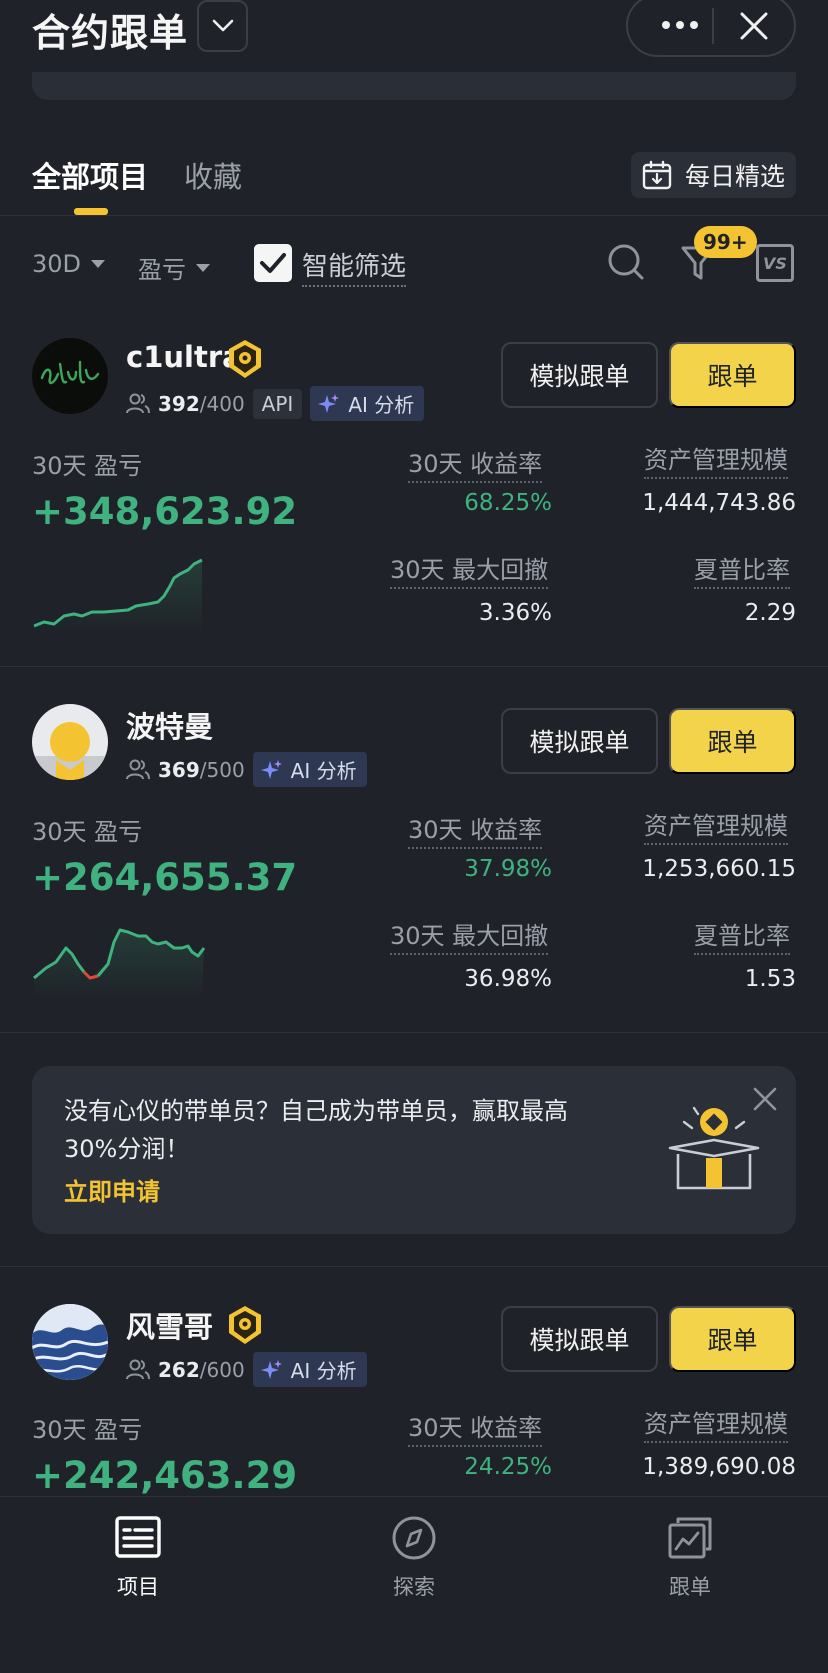  Describe the element at coordinates (508, 979) in the screenshot. I see `max-drawdown-value: 36.98%` at that location.